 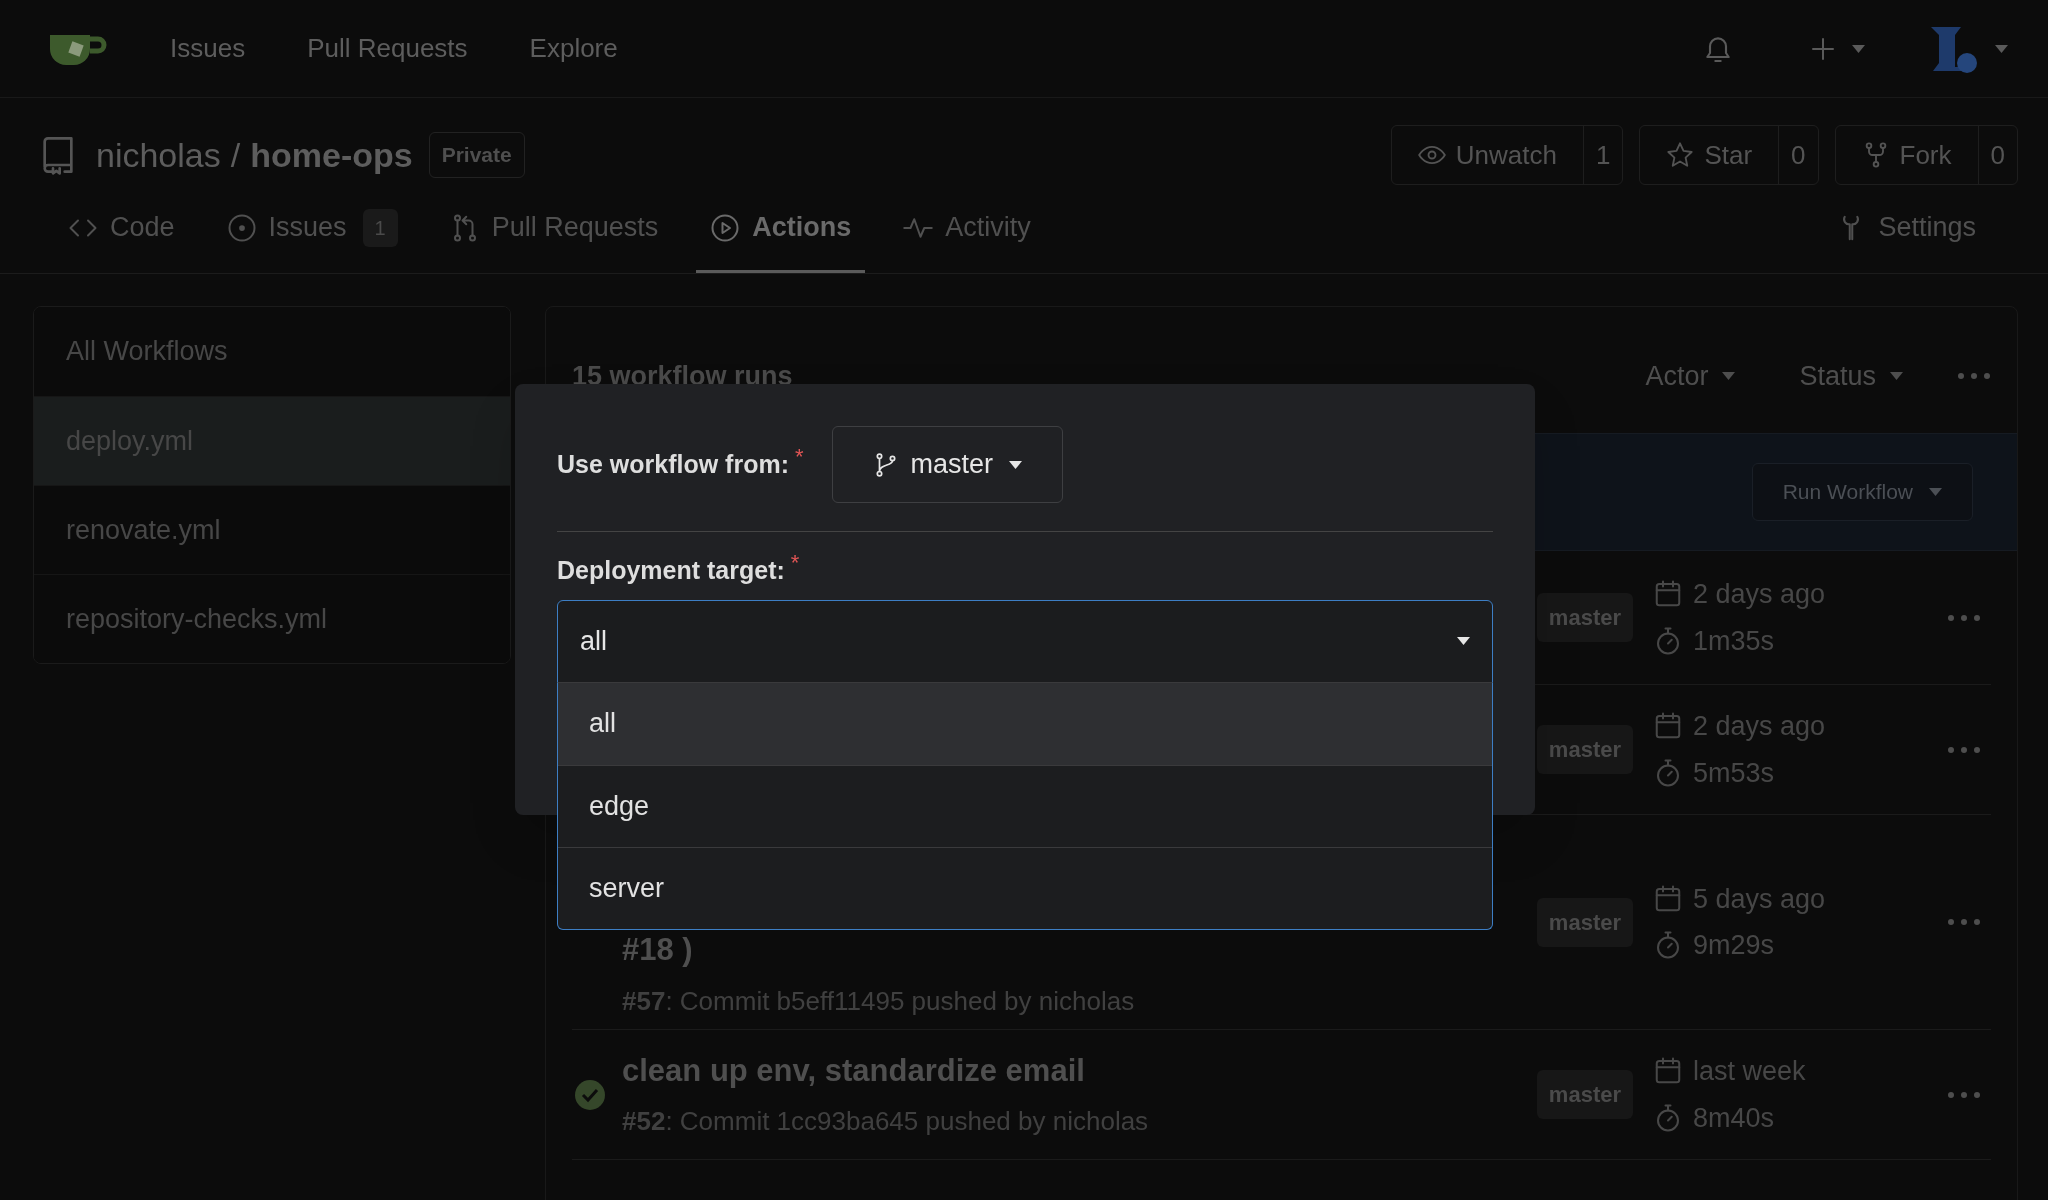 I want to click on watch-count: 1, so click(x=1603, y=155).